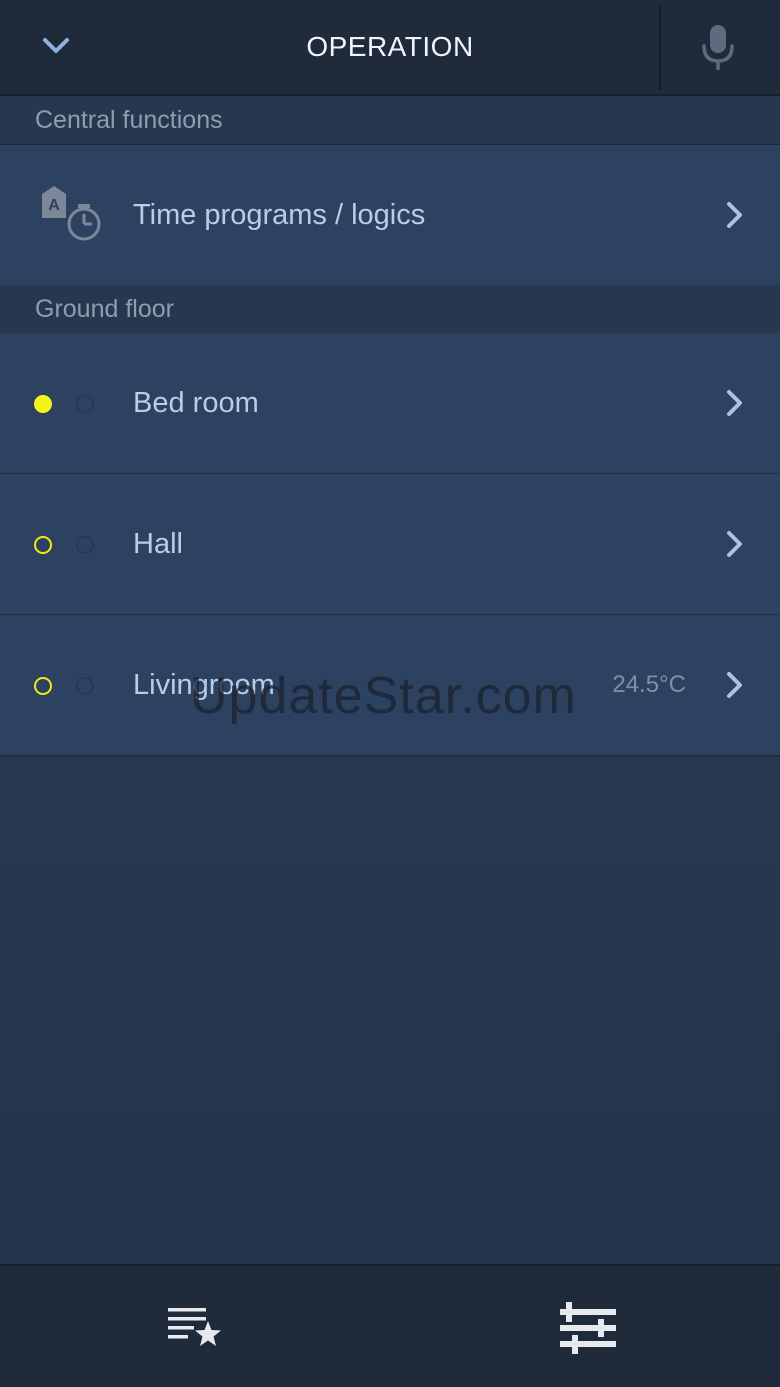 This screenshot has height=1387, width=780. Describe the element at coordinates (390, 545) in the screenshot. I see `list-item-hall: Hall` at that location.